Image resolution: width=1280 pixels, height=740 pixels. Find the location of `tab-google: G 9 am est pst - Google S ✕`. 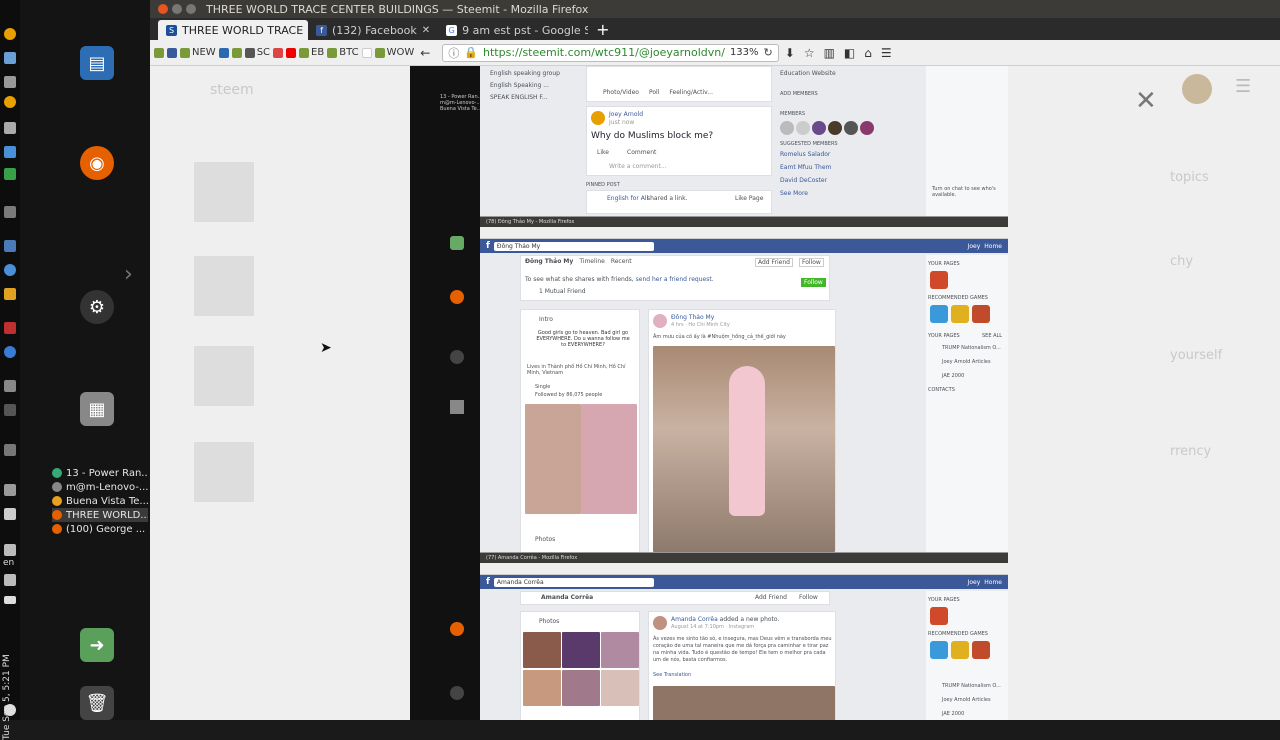

tab-google: G 9 am est pst - Google S ✕ is located at coordinates (513, 30).